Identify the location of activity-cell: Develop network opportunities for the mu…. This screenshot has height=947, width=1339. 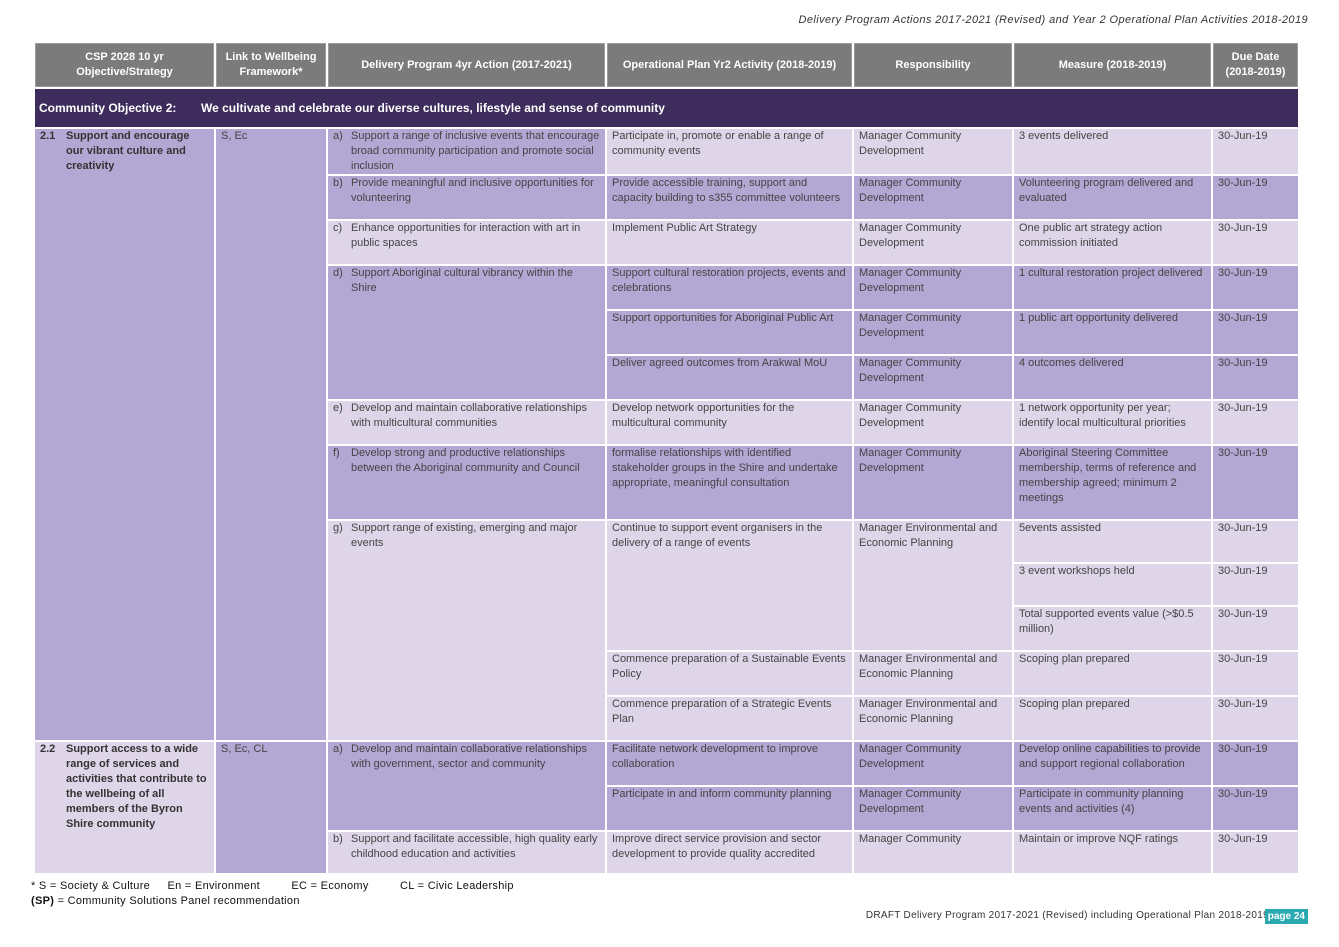
(729, 422).